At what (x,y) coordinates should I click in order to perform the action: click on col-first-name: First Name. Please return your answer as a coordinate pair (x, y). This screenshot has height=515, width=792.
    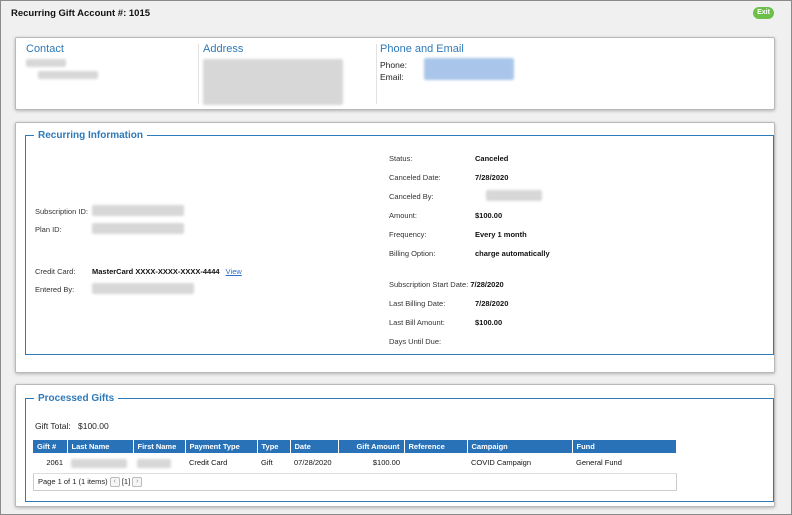
    Looking at the image, I should click on (159, 446).